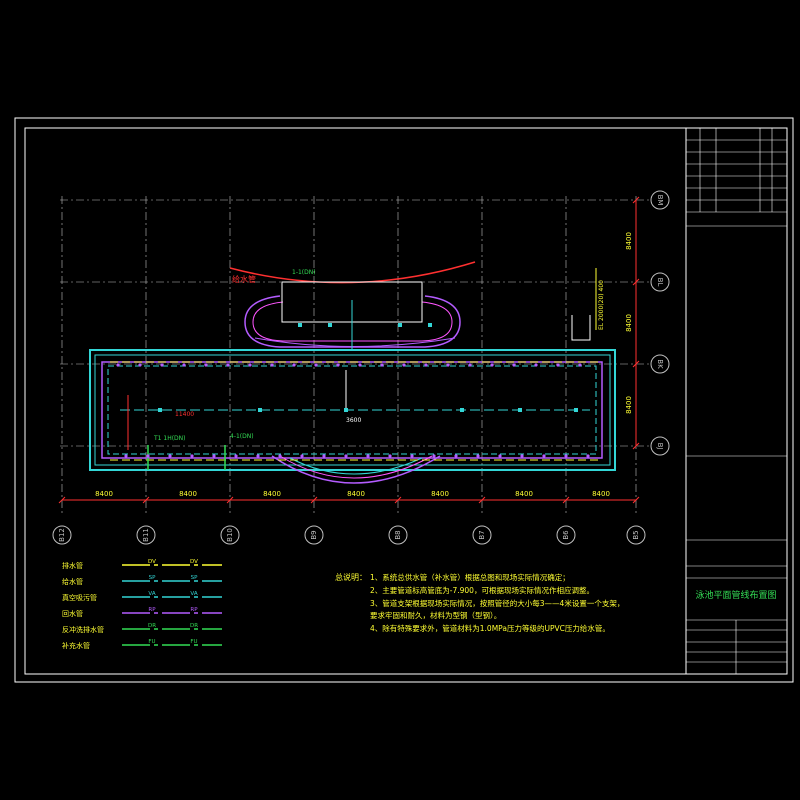  What do you see at coordinates (482, 590) in the screenshot?
I see `note-2: 2、主要管道标高管底为-7.900，可根据现场实际情况作相应调整。` at bounding box center [482, 590].